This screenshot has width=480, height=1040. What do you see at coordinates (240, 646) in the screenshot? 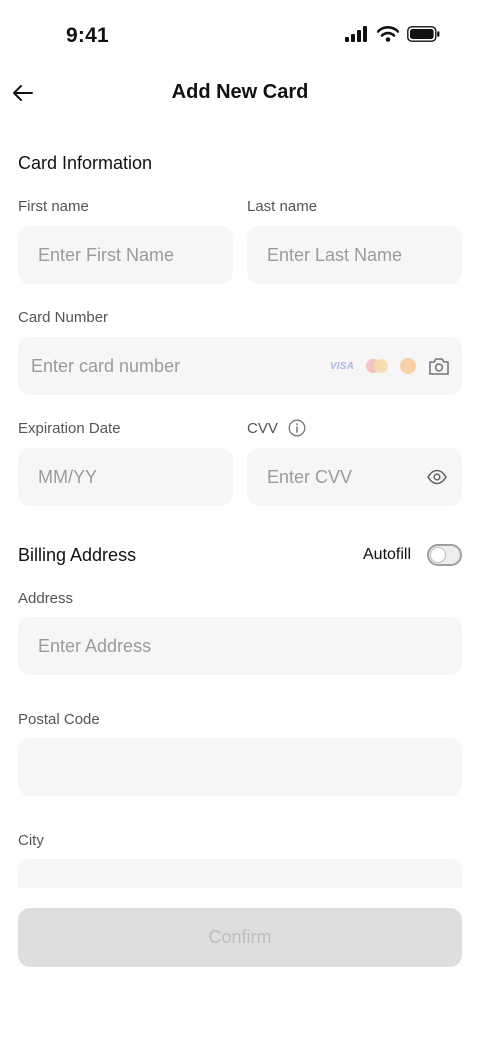
I see `address-input` at bounding box center [240, 646].